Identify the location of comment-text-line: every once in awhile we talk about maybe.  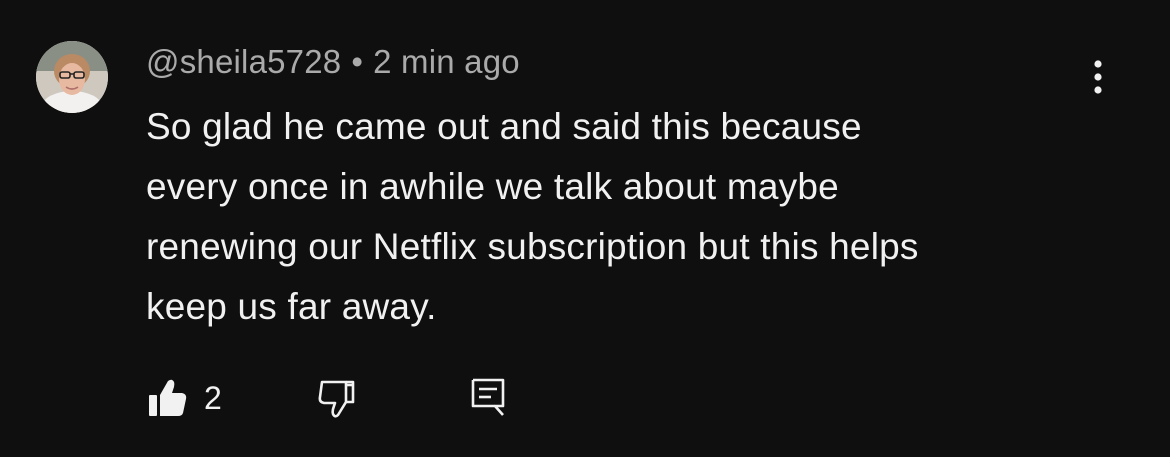
(492, 186).